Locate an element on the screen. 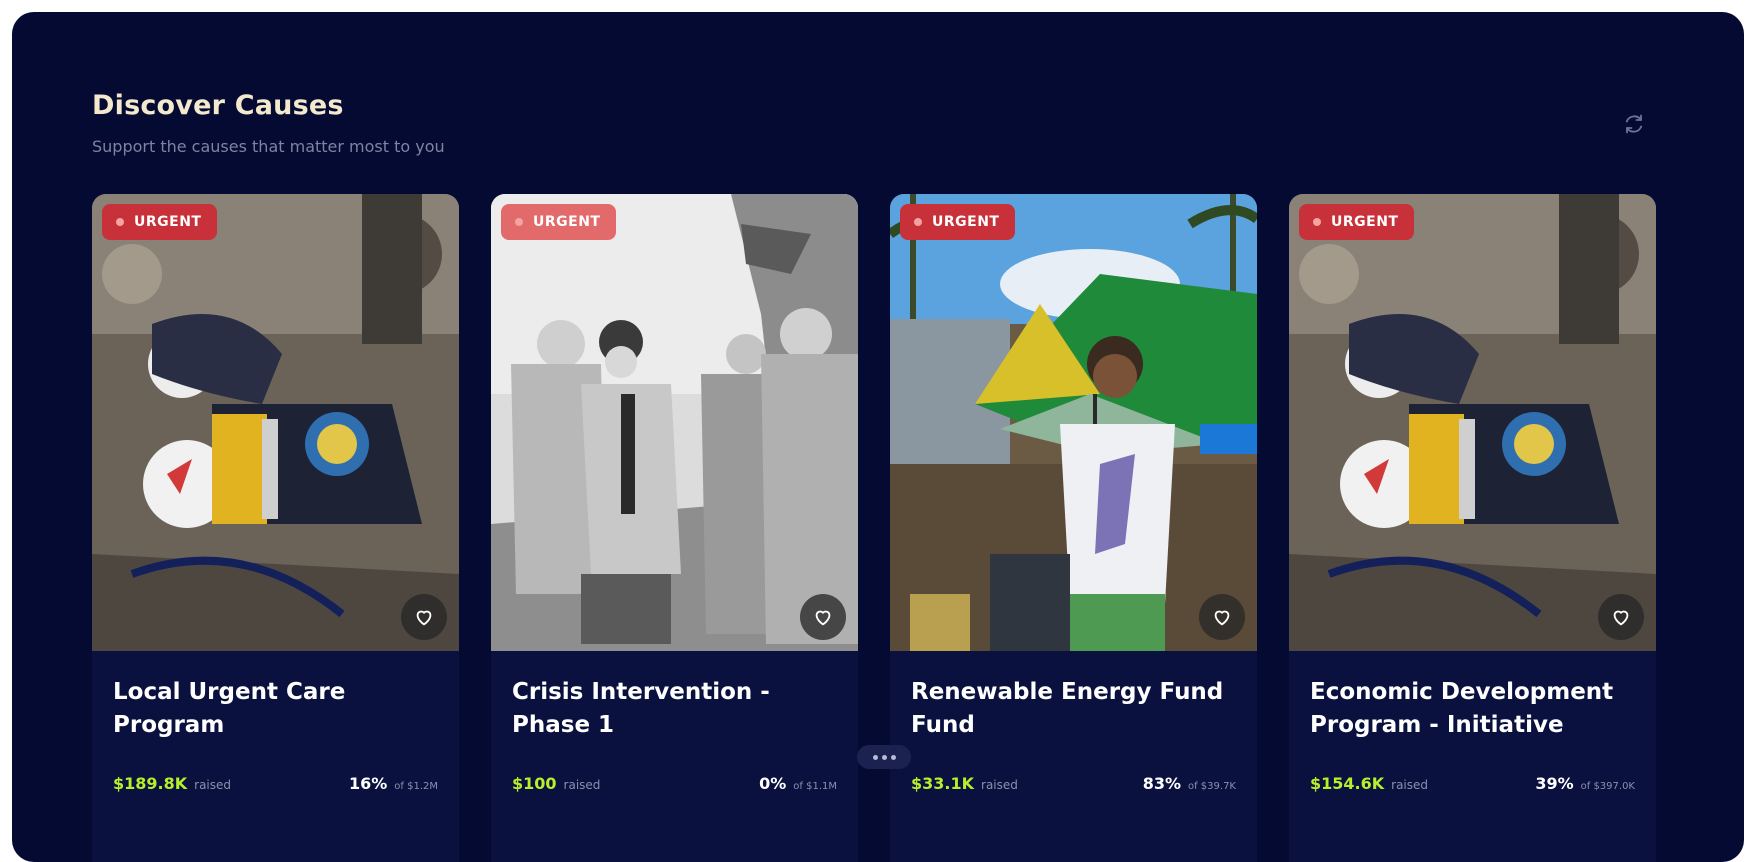 The height and width of the screenshot is (862, 1756). progress-percent: 39% is located at coordinates (1554, 783).